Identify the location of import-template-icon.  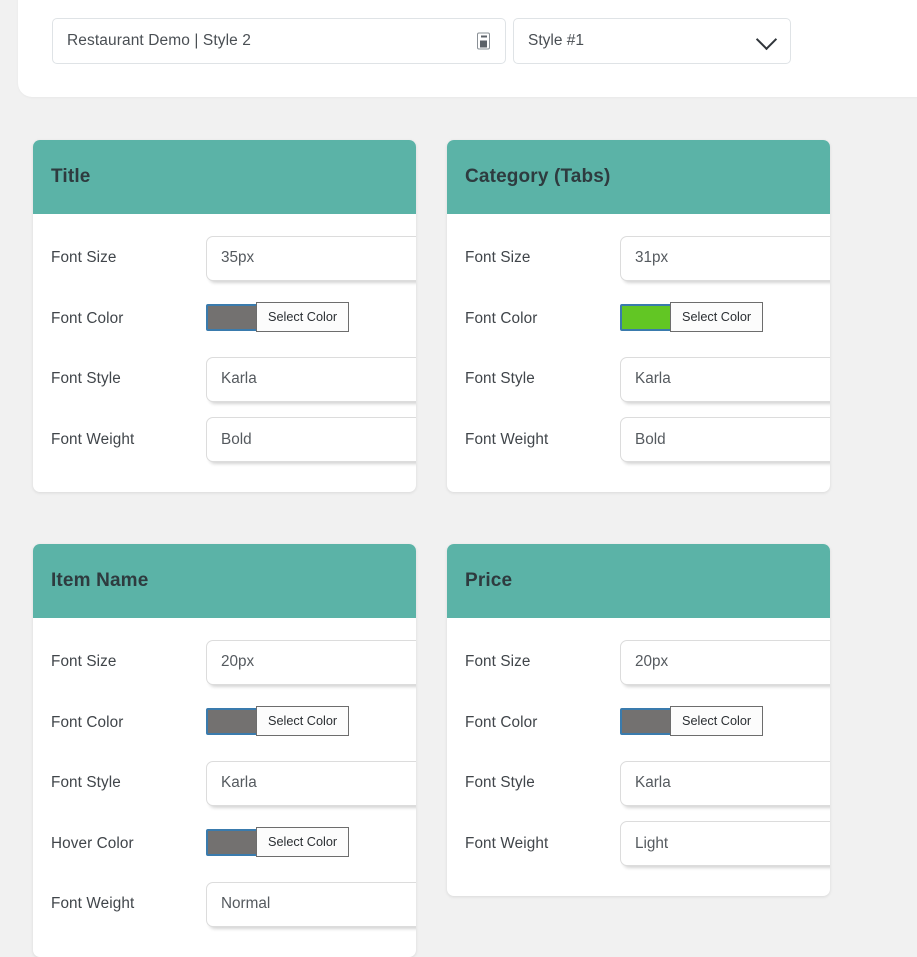
(483, 41).